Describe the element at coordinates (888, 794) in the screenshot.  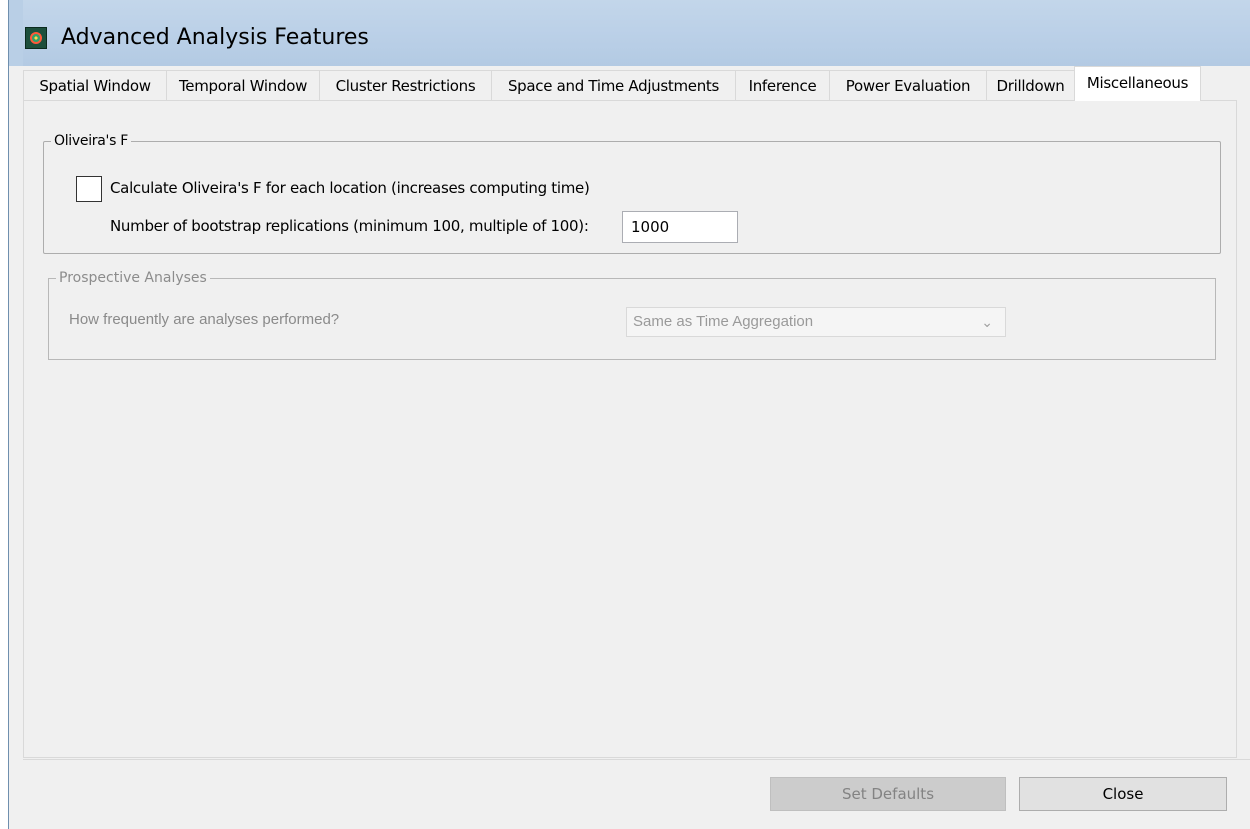
I see `set-defaults-button: Set Defaults` at that location.